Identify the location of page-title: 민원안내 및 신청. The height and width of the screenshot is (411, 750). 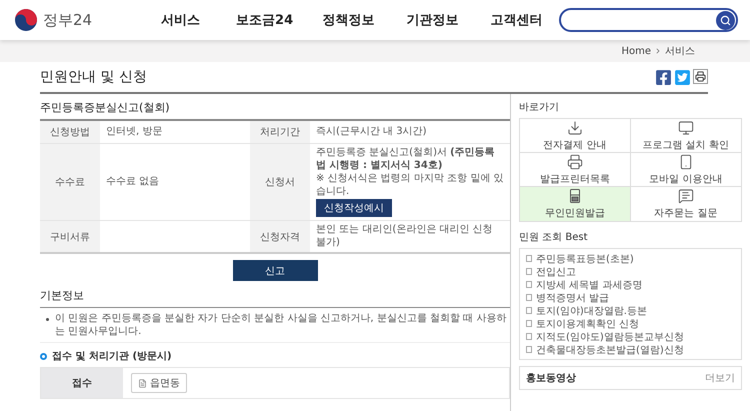
(93, 77).